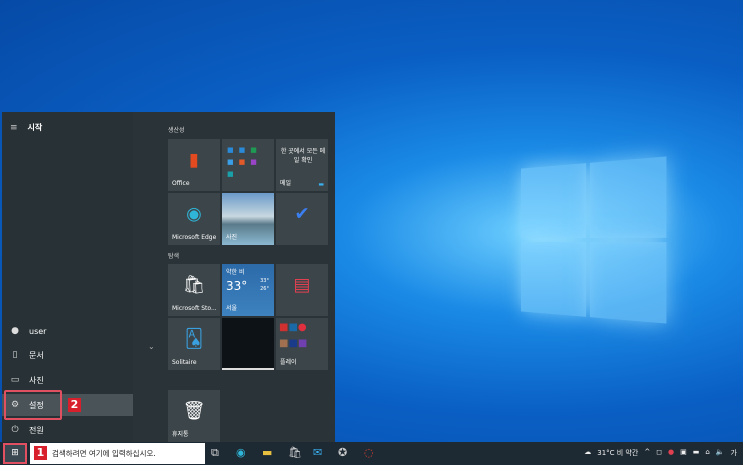 The height and width of the screenshot is (465, 743). Describe the element at coordinates (342, 452) in the screenshot. I see `app-taskbar-icon: ✪` at that location.